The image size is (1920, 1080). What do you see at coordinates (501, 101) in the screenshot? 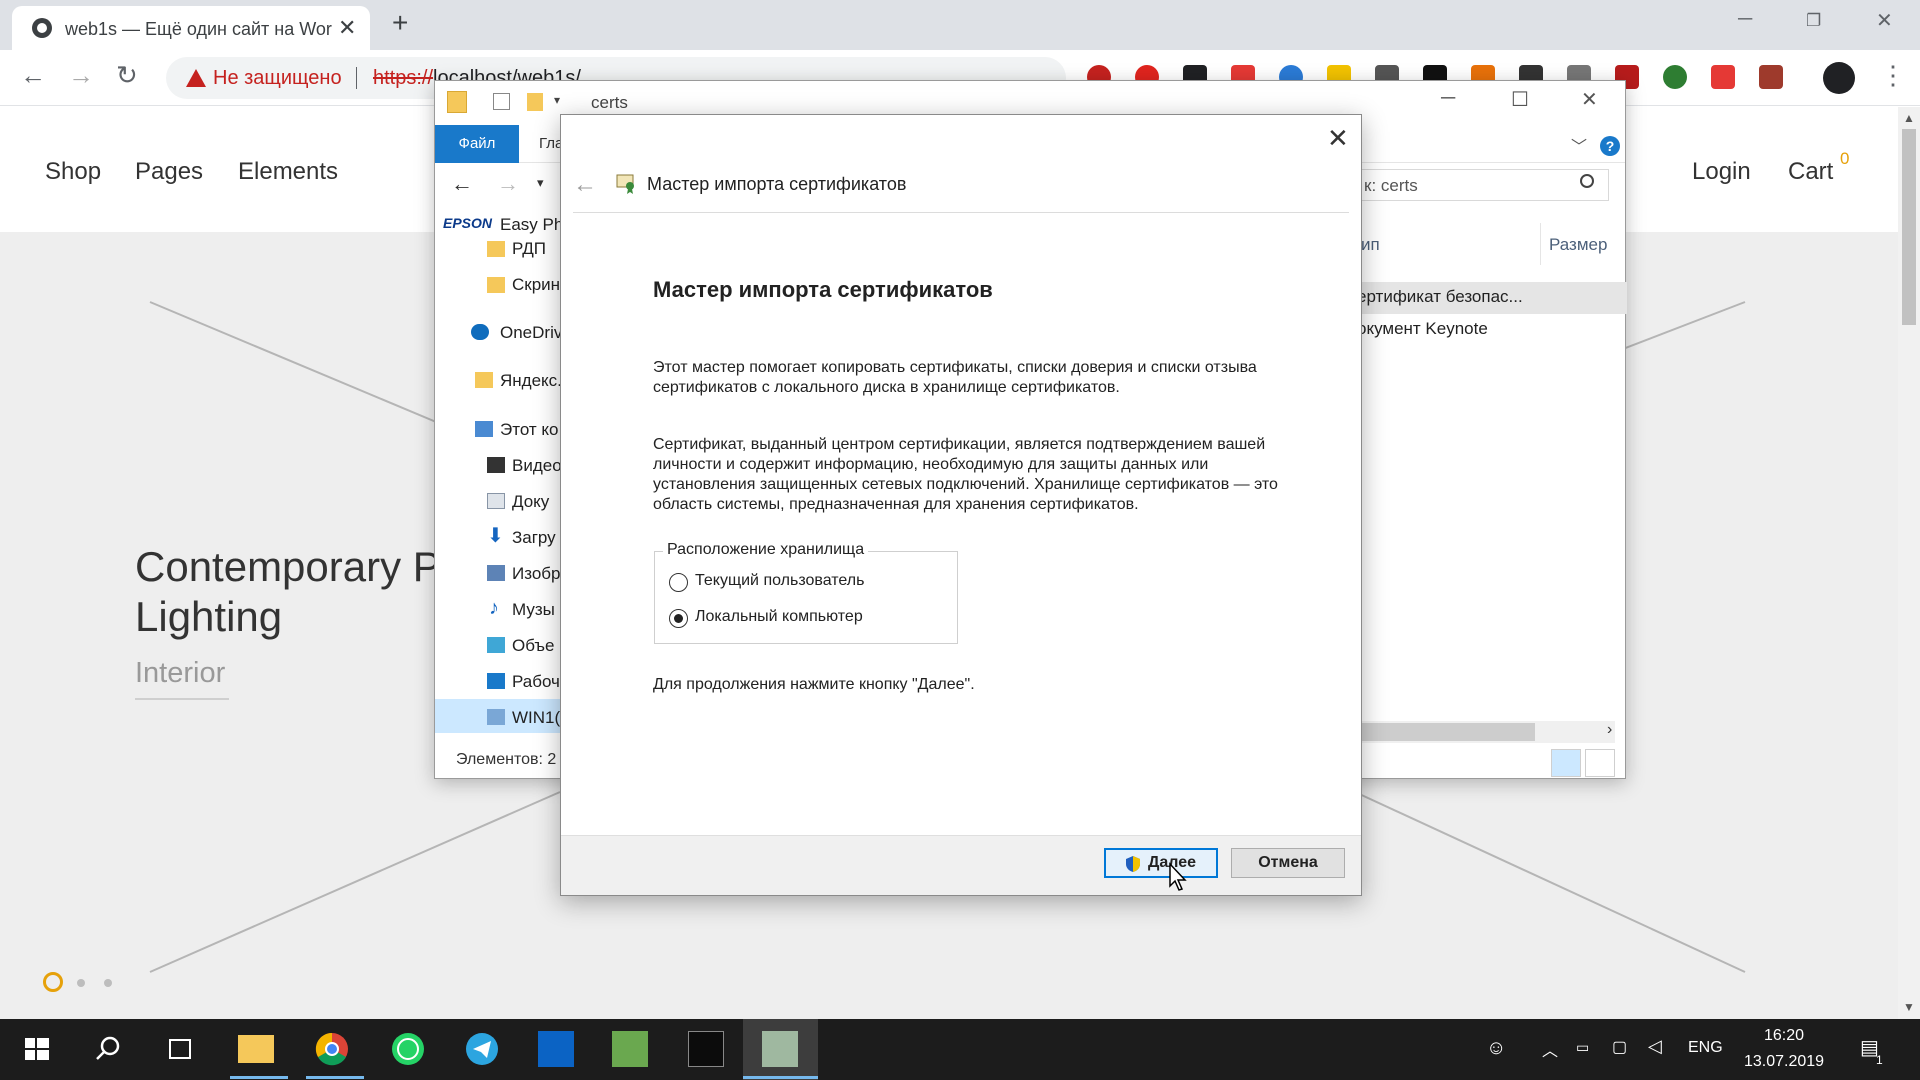
I see `properties-icon` at bounding box center [501, 101].